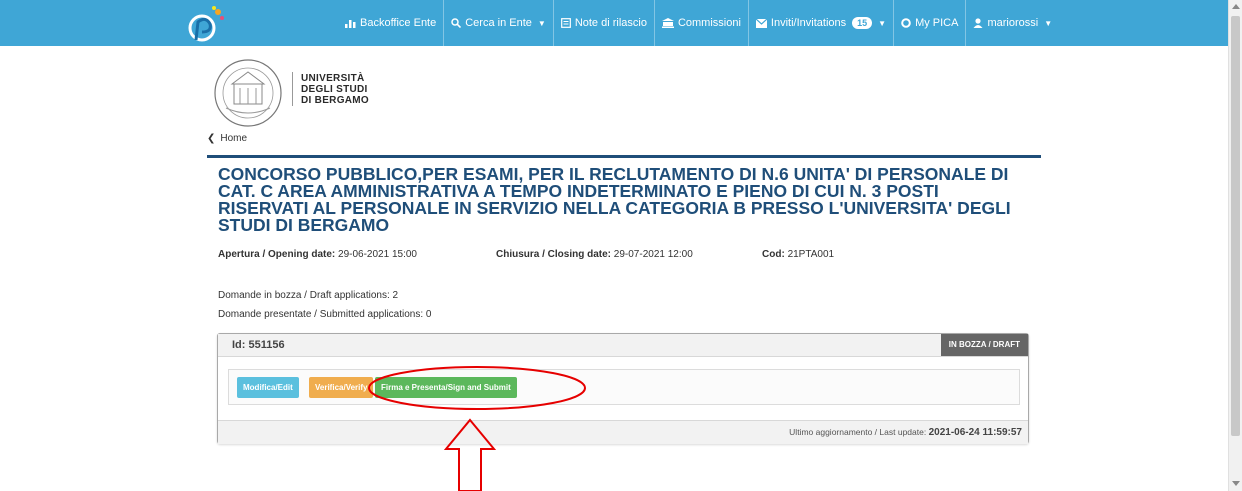 The width and height of the screenshot is (1242, 491). I want to click on university-name: UNIVERSITÀ DEGLI STUDI DI BERGAMO, so click(335, 89).